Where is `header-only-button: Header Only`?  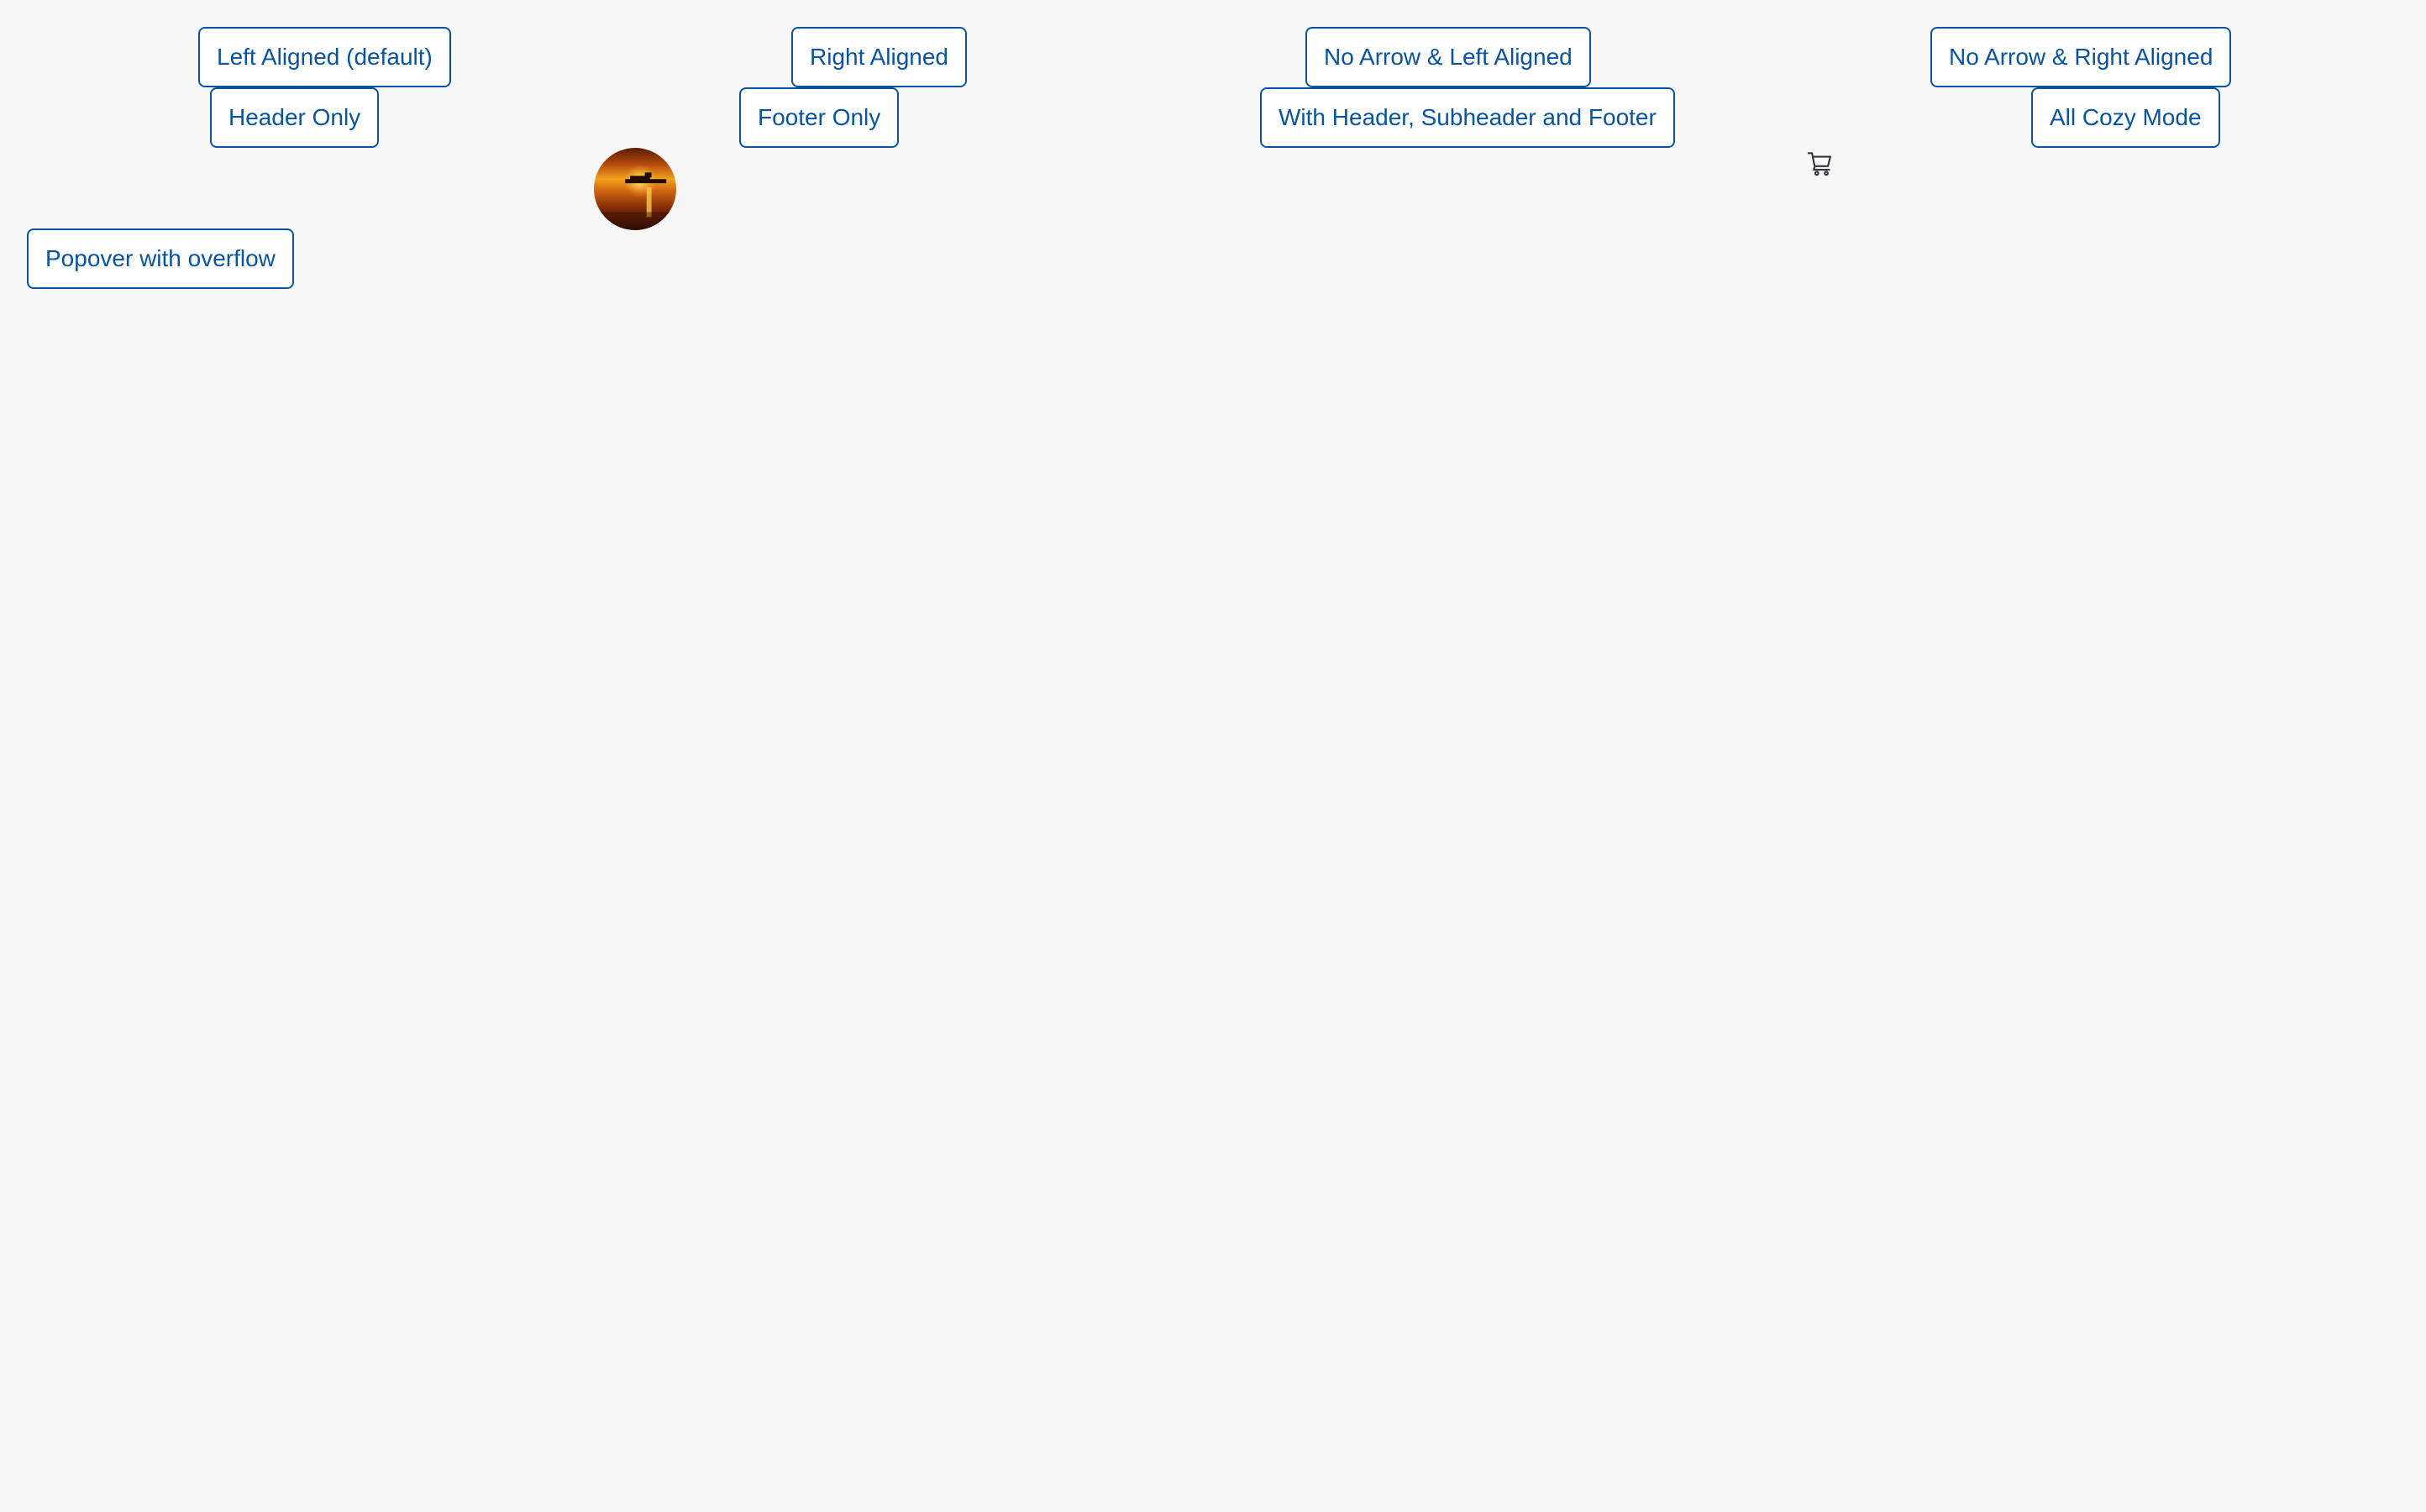
header-only-button: Header Only is located at coordinates (295, 117).